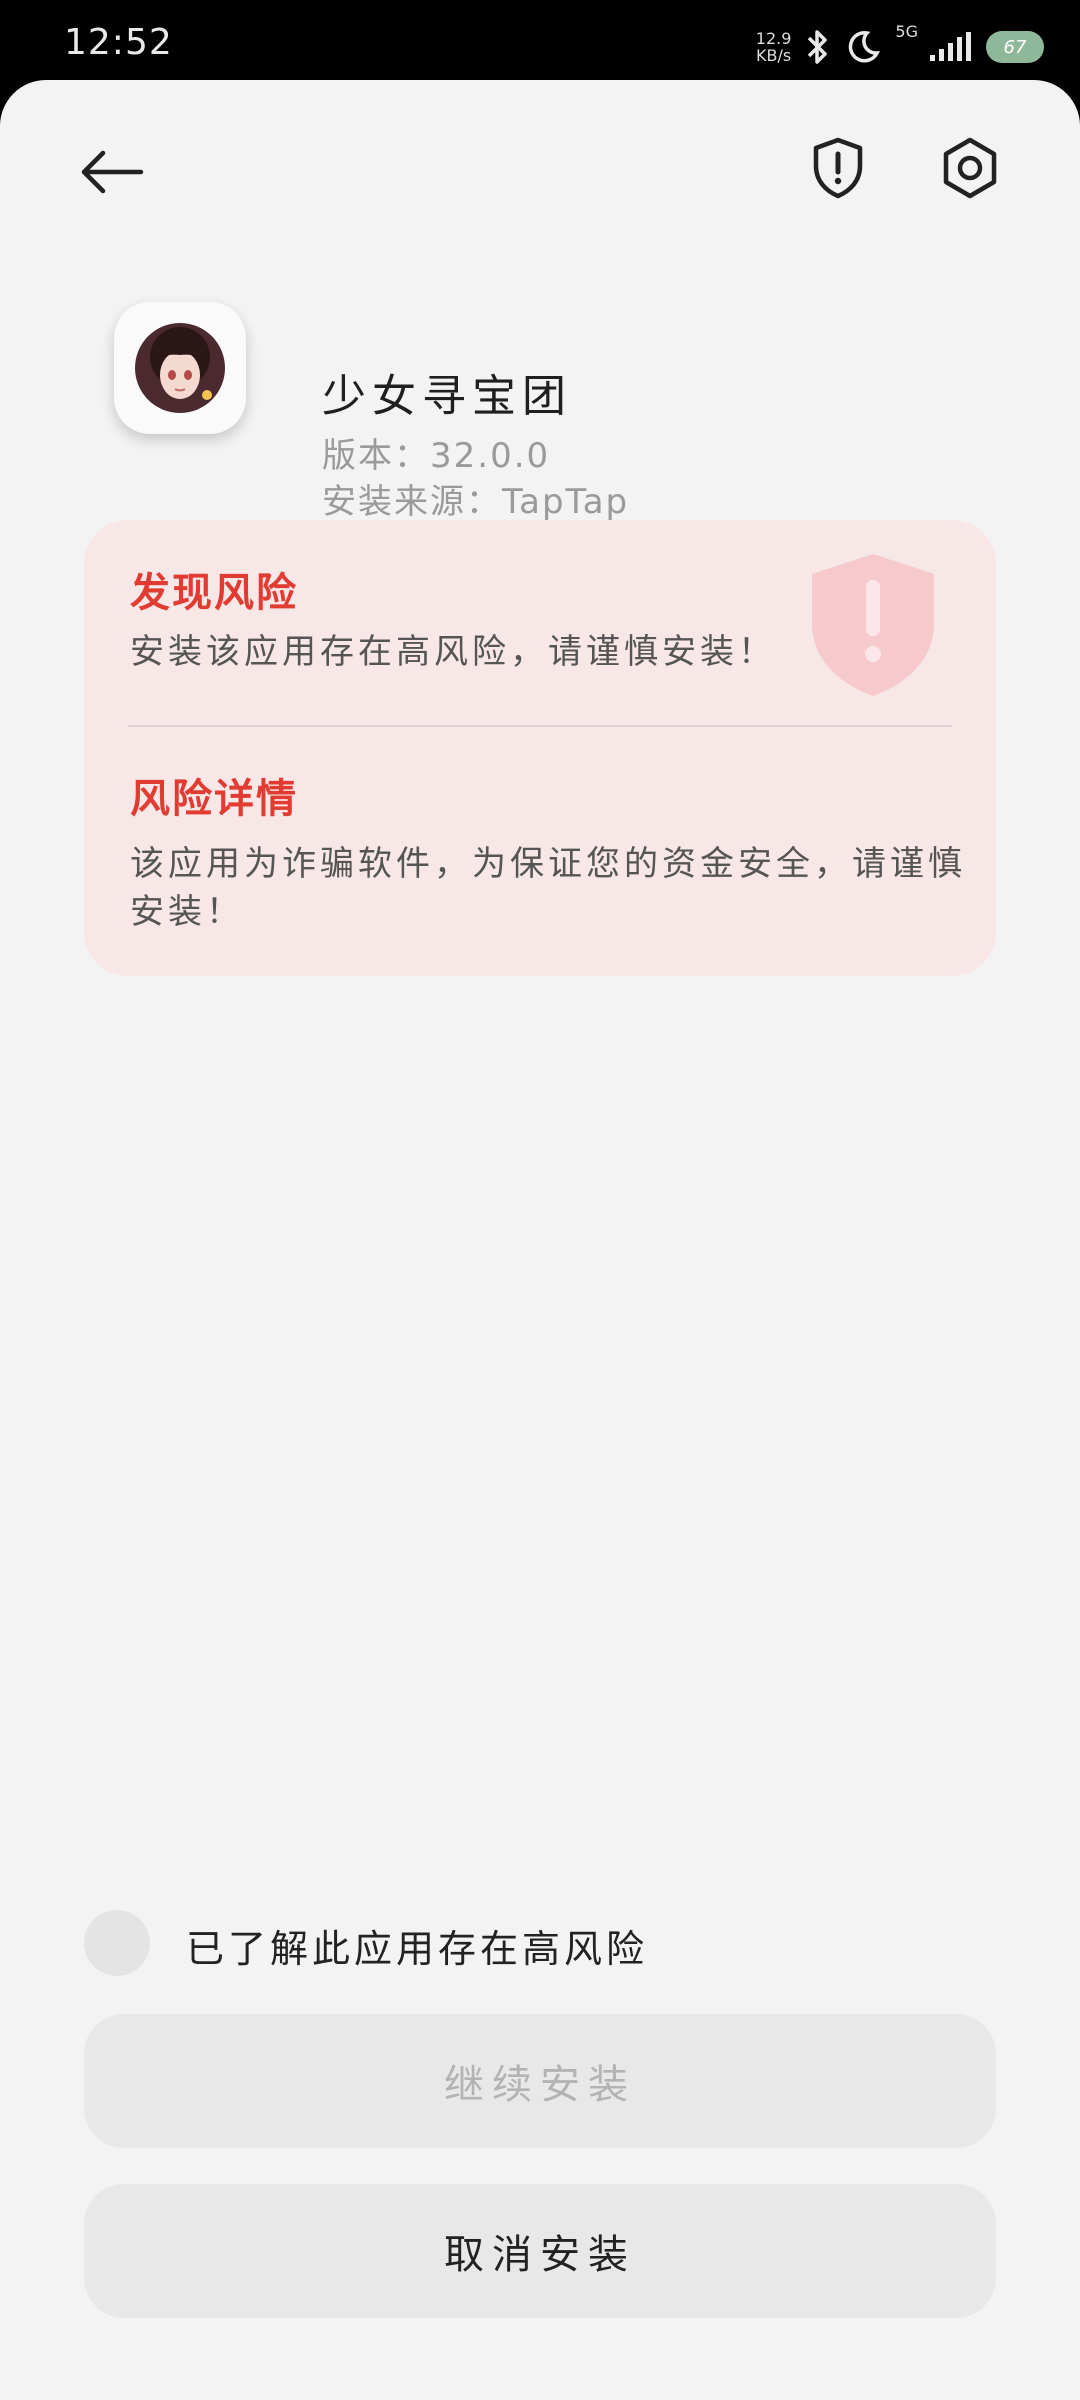 This screenshot has width=1080, height=2400. Describe the element at coordinates (548, 888) in the screenshot. I see `risk-details-text: 该应用为诈骗软件，为保证您的资金安全，请谨慎安装！` at that location.